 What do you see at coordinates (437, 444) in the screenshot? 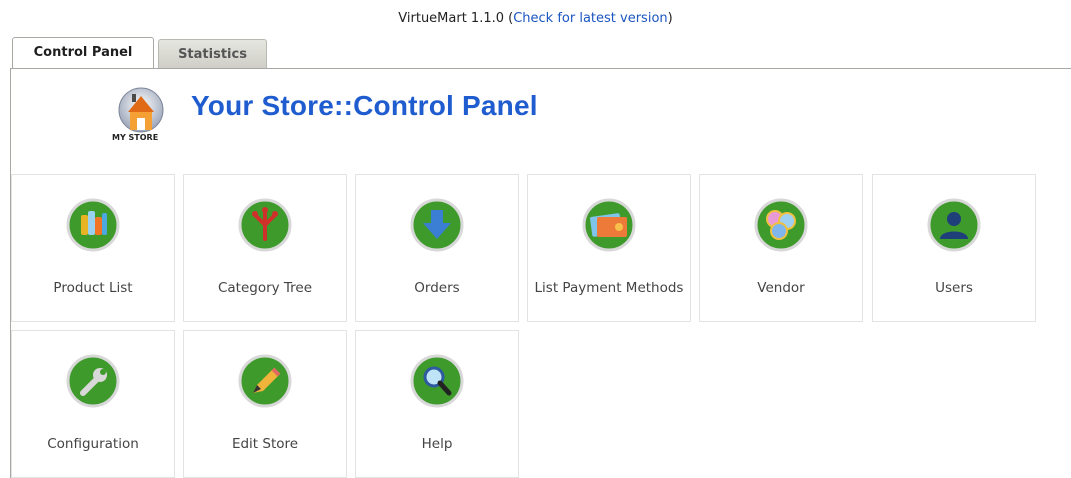
I see `tile-label: Help` at bounding box center [437, 444].